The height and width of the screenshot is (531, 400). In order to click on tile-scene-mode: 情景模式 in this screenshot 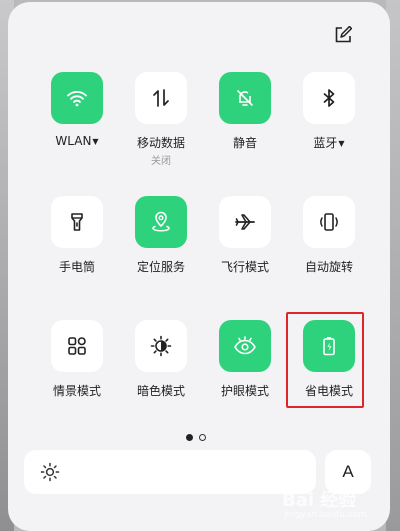, I will do `click(77, 375)`.